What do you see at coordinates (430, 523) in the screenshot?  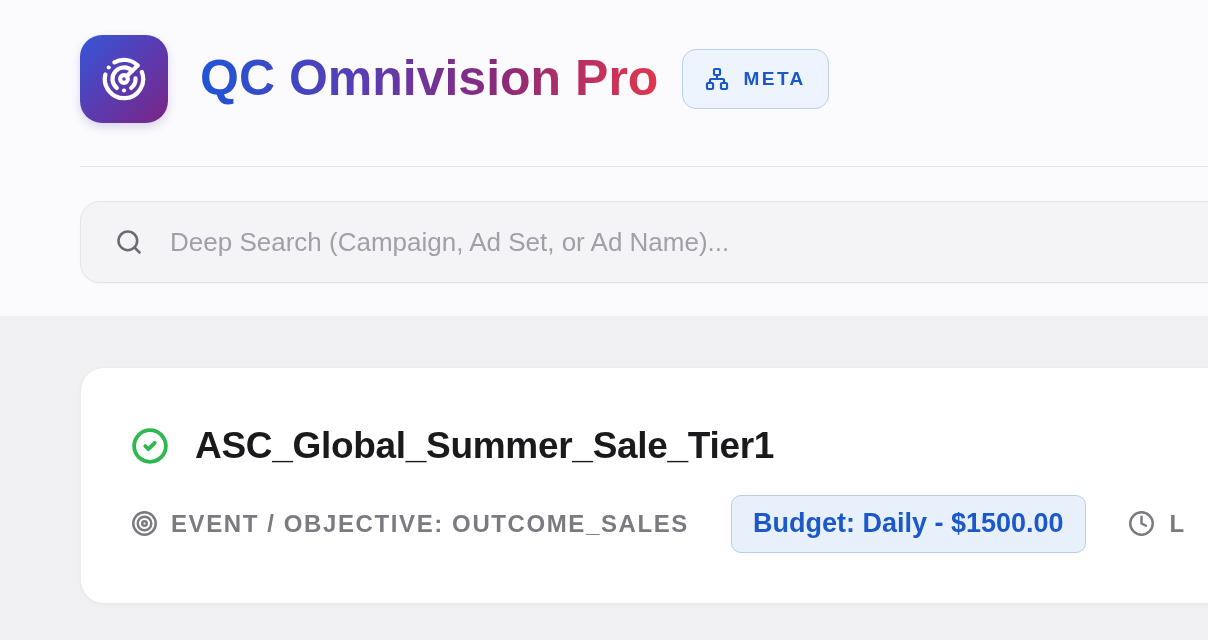 I see `objective-label: EVENT / OBJECTIVE: OUTCOME_SALES` at bounding box center [430, 523].